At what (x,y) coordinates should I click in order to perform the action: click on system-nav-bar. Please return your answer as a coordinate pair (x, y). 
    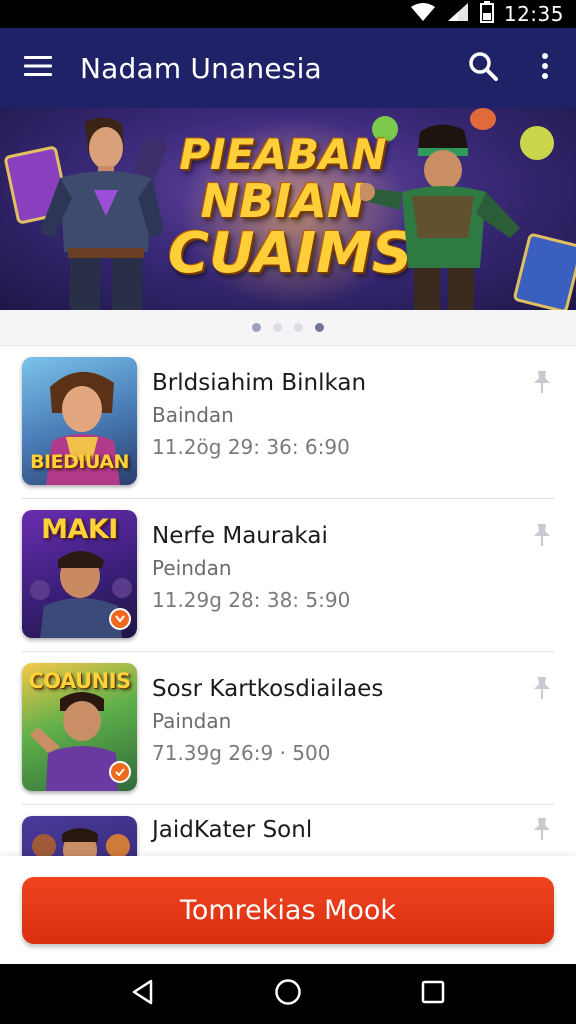
    Looking at the image, I should click on (288, 994).